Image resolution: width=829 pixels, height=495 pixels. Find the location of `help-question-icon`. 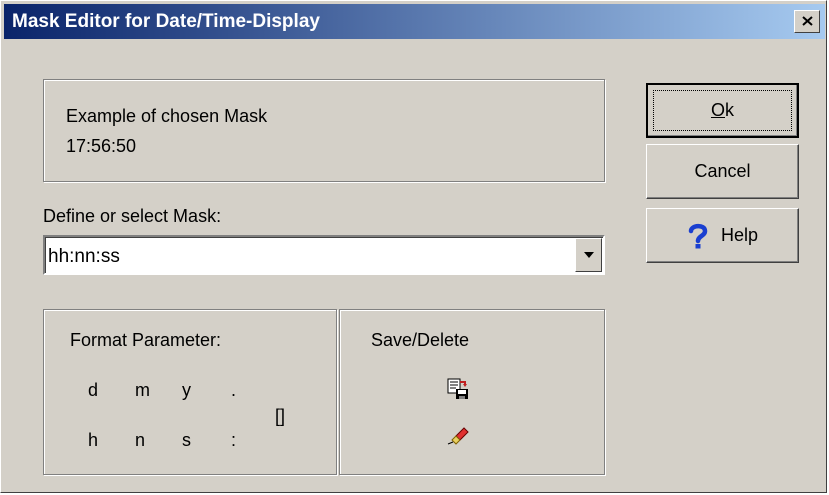

help-question-icon is located at coordinates (698, 235).